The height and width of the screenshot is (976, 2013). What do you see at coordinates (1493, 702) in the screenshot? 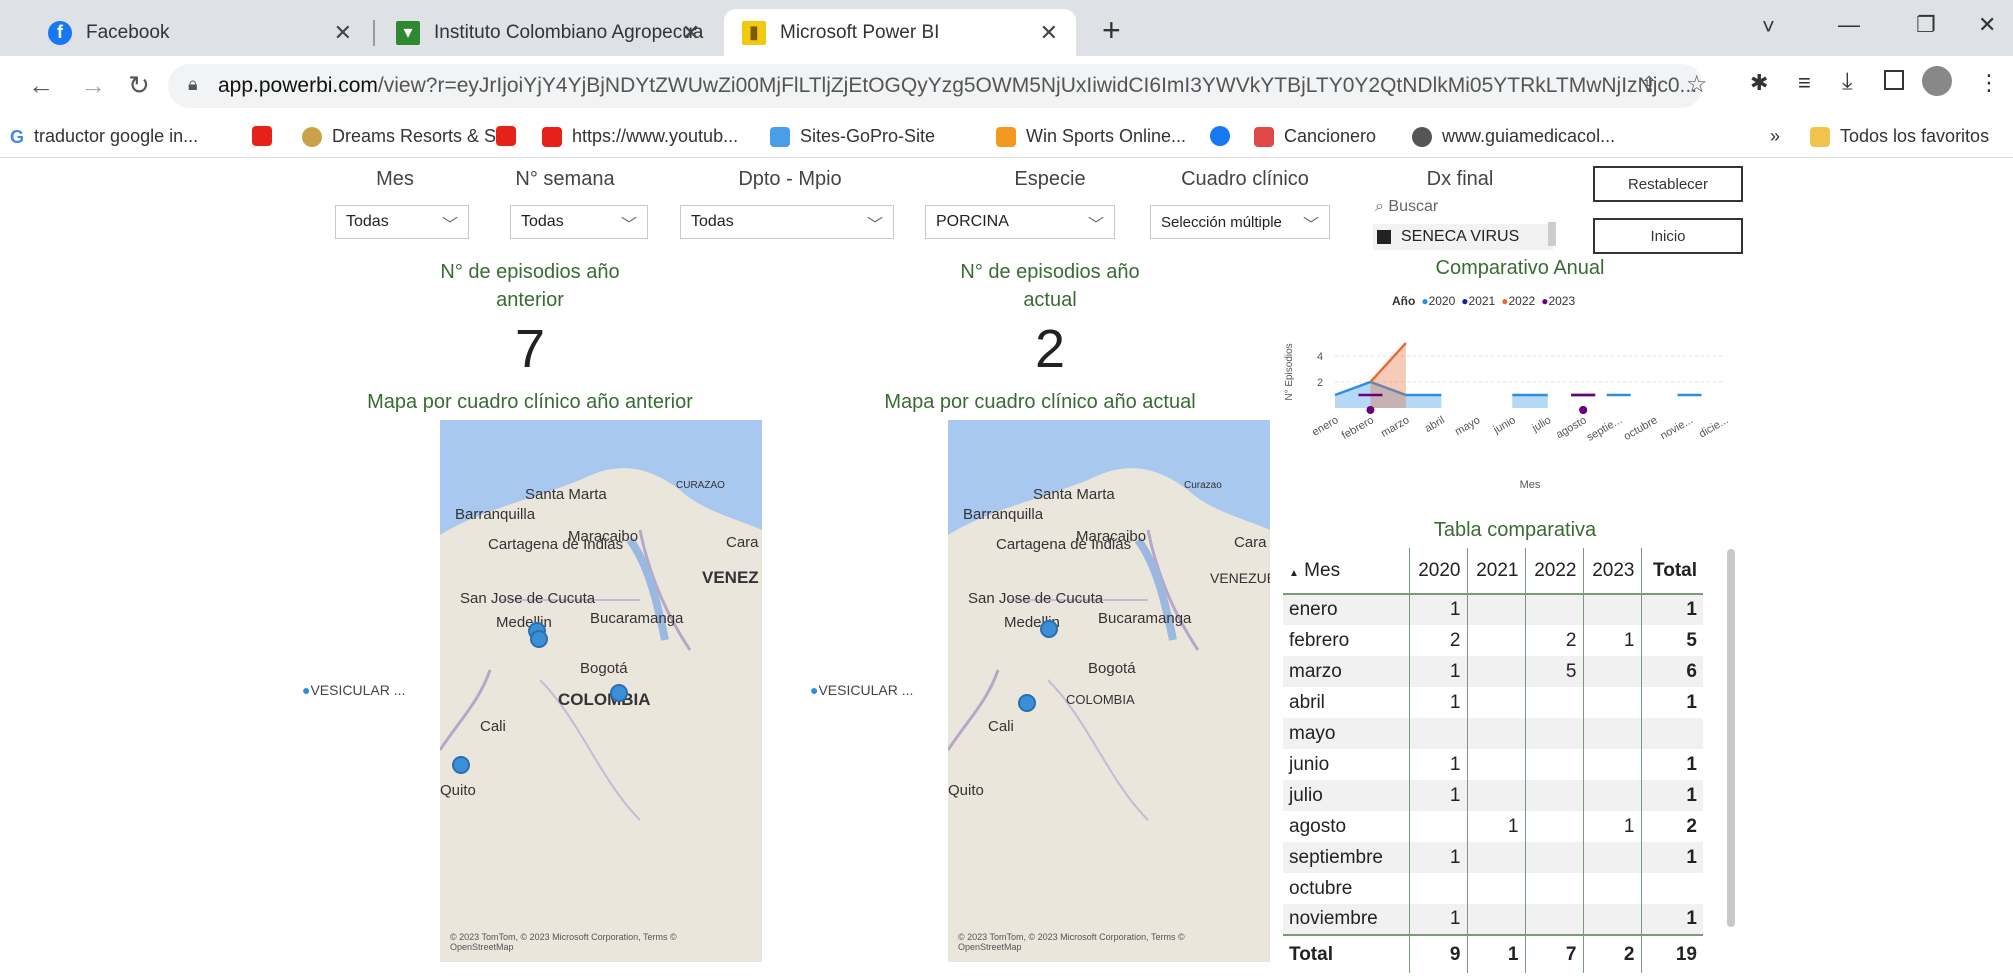
I see `table-row: abril 1 1` at bounding box center [1493, 702].